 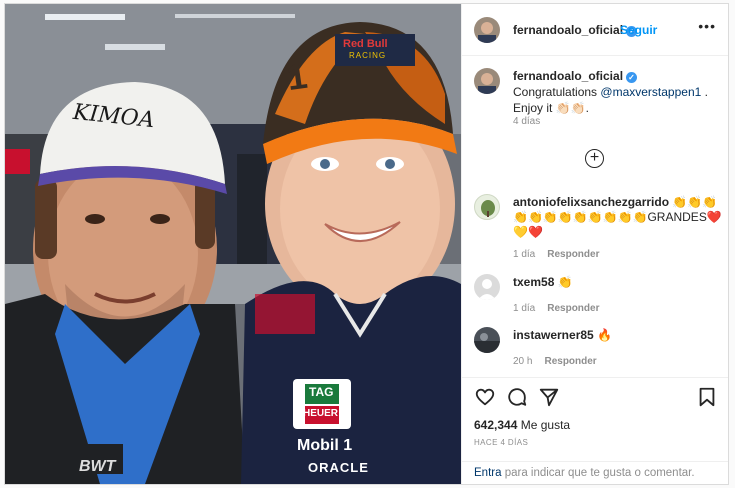 What do you see at coordinates (97, 466) in the screenshot?
I see `jacket-bwt: BWT` at bounding box center [97, 466].